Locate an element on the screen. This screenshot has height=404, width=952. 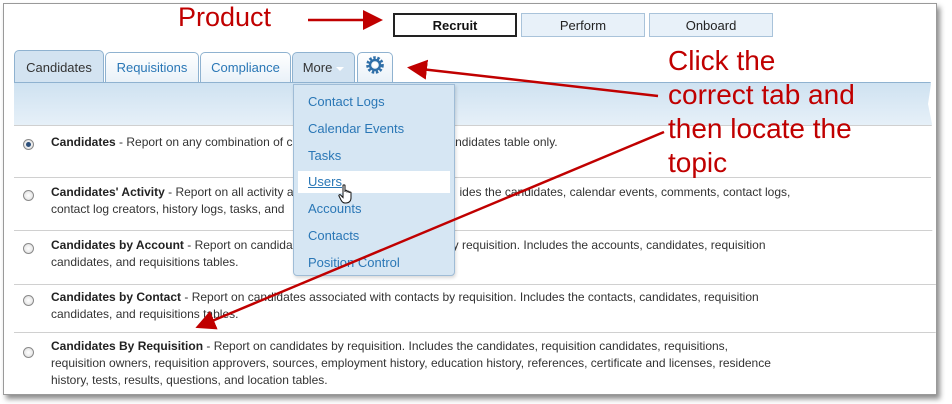
arrow-to-tab is located at coordinates (533, 78).